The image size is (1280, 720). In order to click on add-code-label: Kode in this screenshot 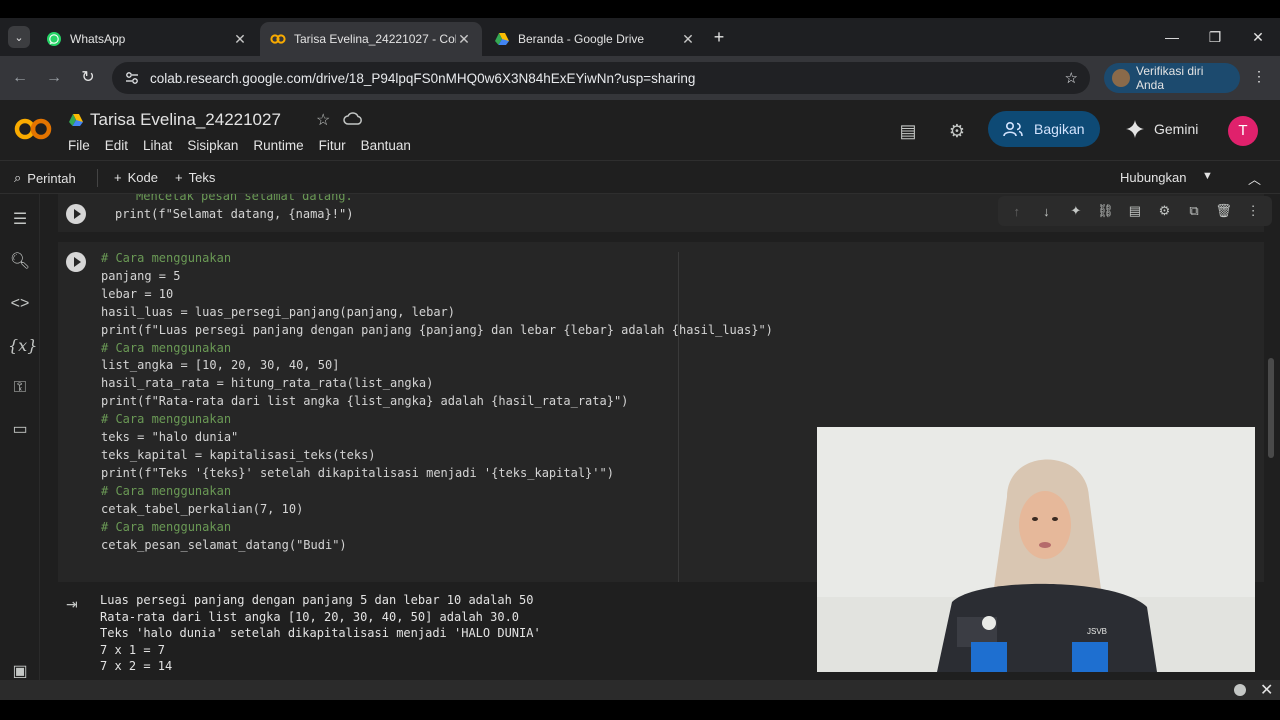, I will do `click(142, 177)`.